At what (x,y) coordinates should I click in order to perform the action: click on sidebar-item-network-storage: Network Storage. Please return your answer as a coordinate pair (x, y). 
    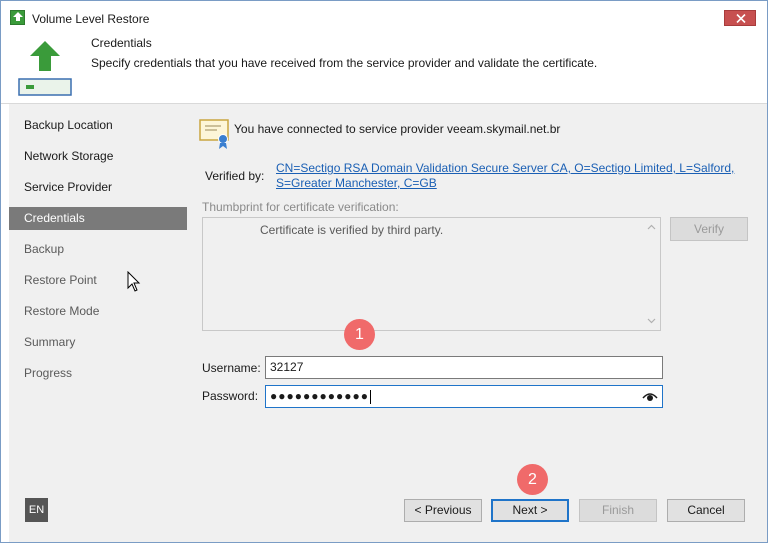
    Looking at the image, I should click on (98, 156).